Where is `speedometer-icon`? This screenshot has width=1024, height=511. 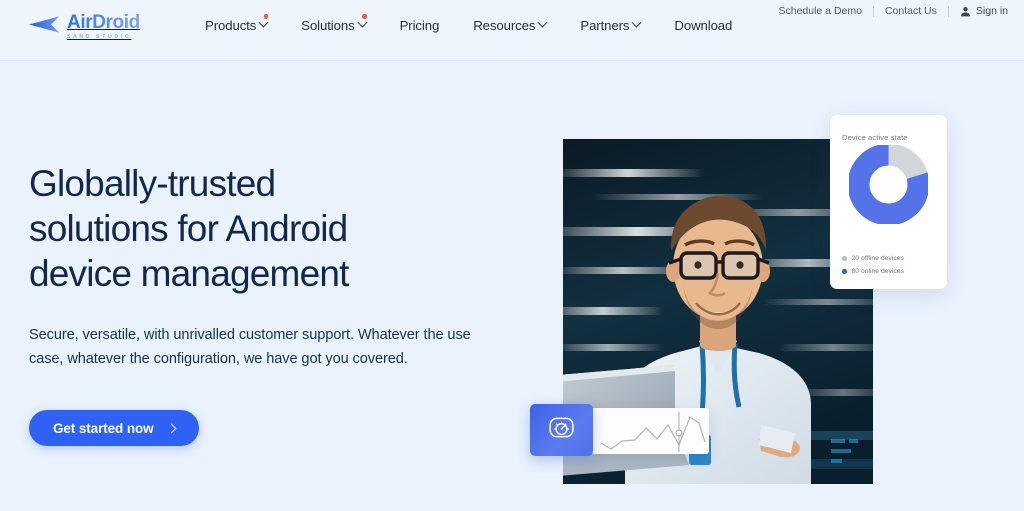
speedometer-icon is located at coordinates (561, 430).